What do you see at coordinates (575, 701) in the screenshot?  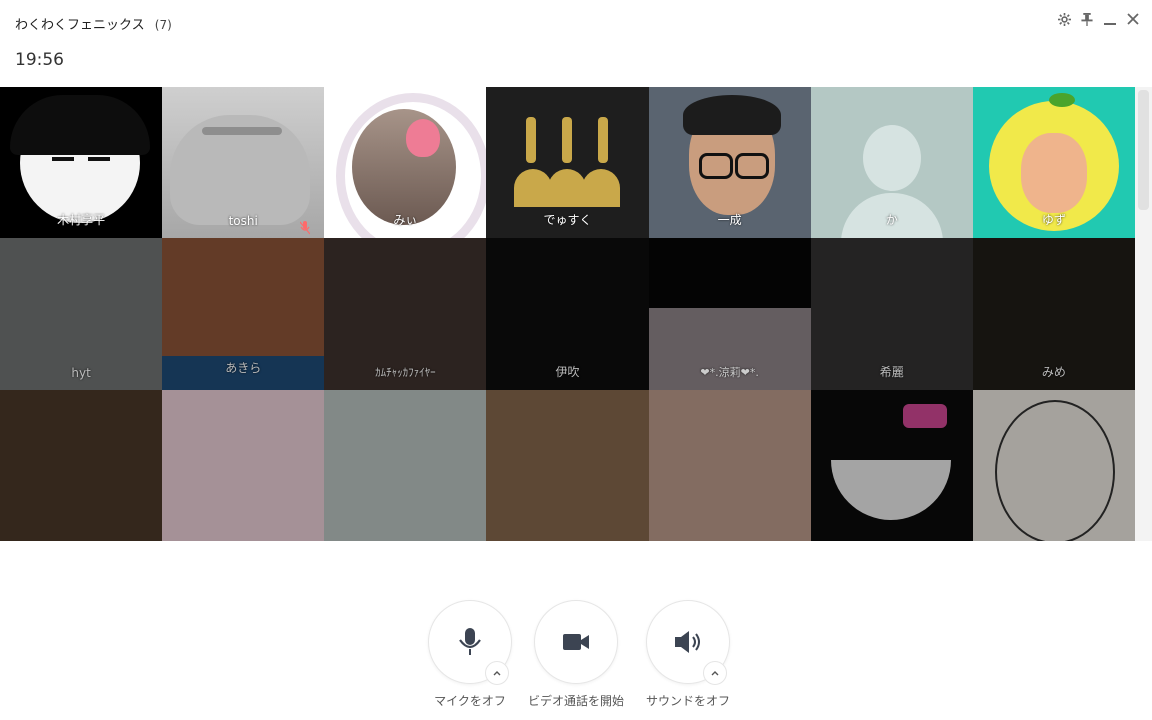 I see `video-label: ビデオ通話を開始` at bounding box center [575, 701].